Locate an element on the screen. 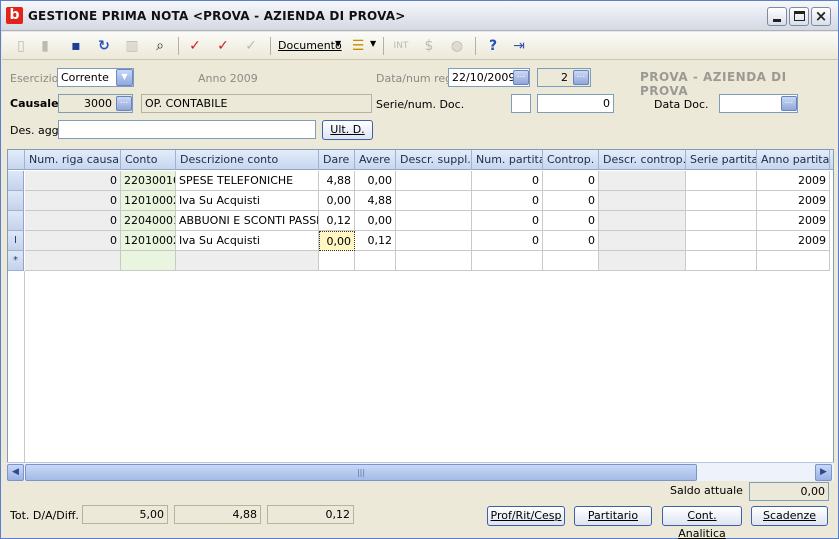 This screenshot has width=839, height=539. cell-avere: 4,88 is located at coordinates (375, 201).